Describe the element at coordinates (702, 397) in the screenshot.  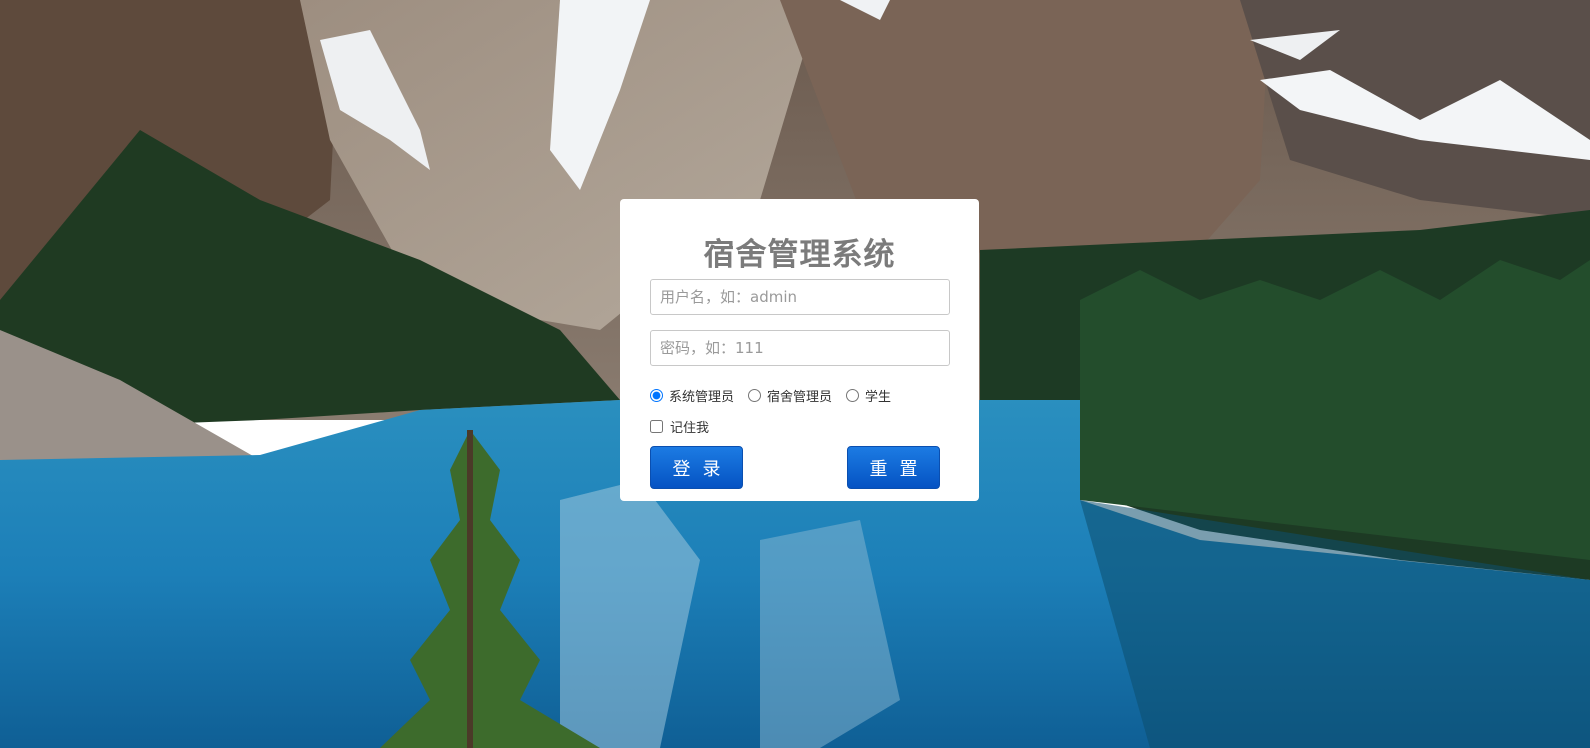
I see `role-label: 系统管理员` at that location.